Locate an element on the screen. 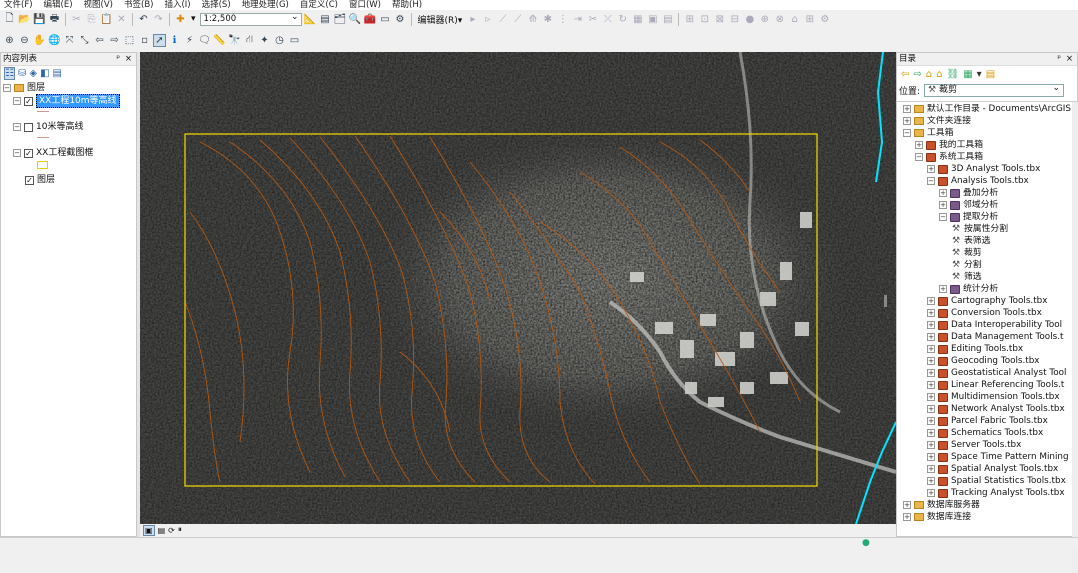  point-icon: ✱ is located at coordinates (547, 19).